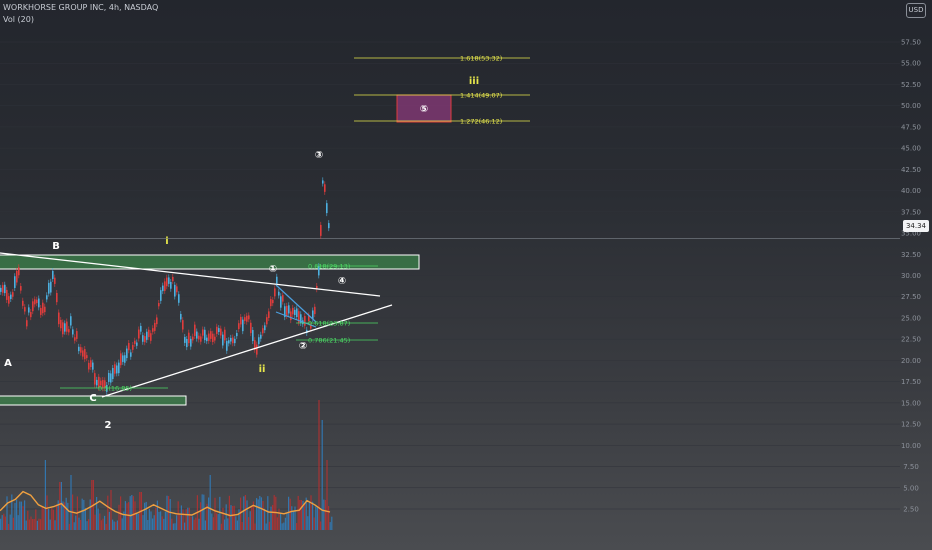 This screenshot has height=550, width=932. What do you see at coordinates (911, 361) in the screenshot?
I see `y-tick-label: 20.00` at bounding box center [911, 361].